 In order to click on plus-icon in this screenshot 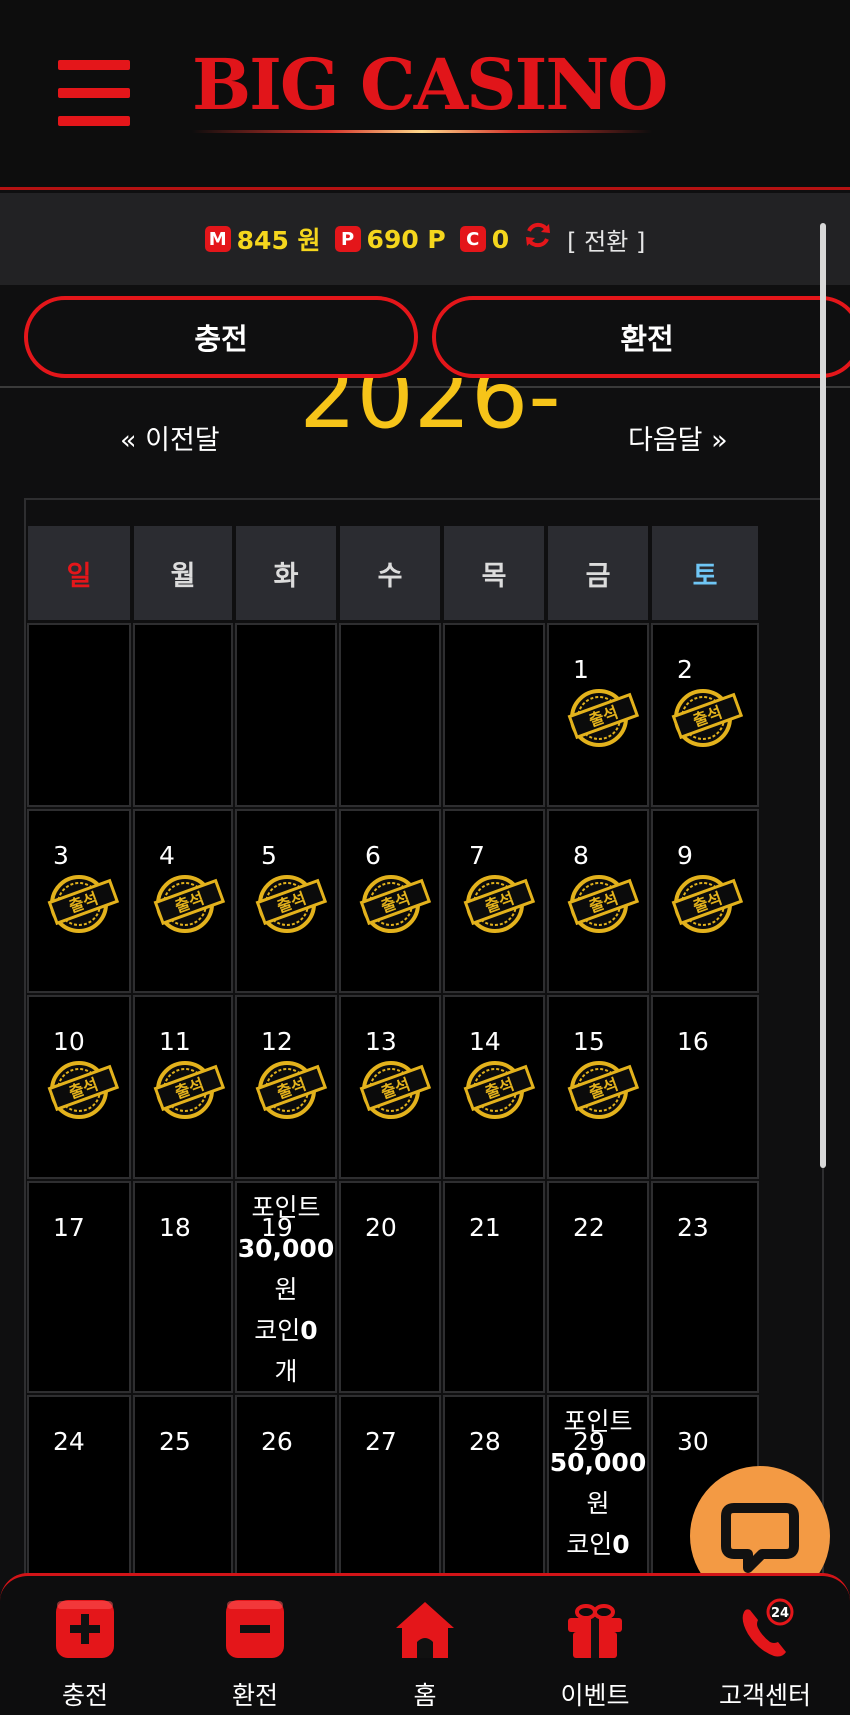, I will do `click(85, 1629)`.